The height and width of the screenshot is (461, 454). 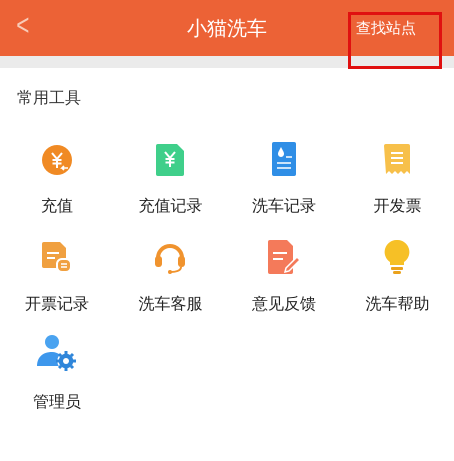 I want to click on section-title: 常用工具, so click(x=49, y=98).